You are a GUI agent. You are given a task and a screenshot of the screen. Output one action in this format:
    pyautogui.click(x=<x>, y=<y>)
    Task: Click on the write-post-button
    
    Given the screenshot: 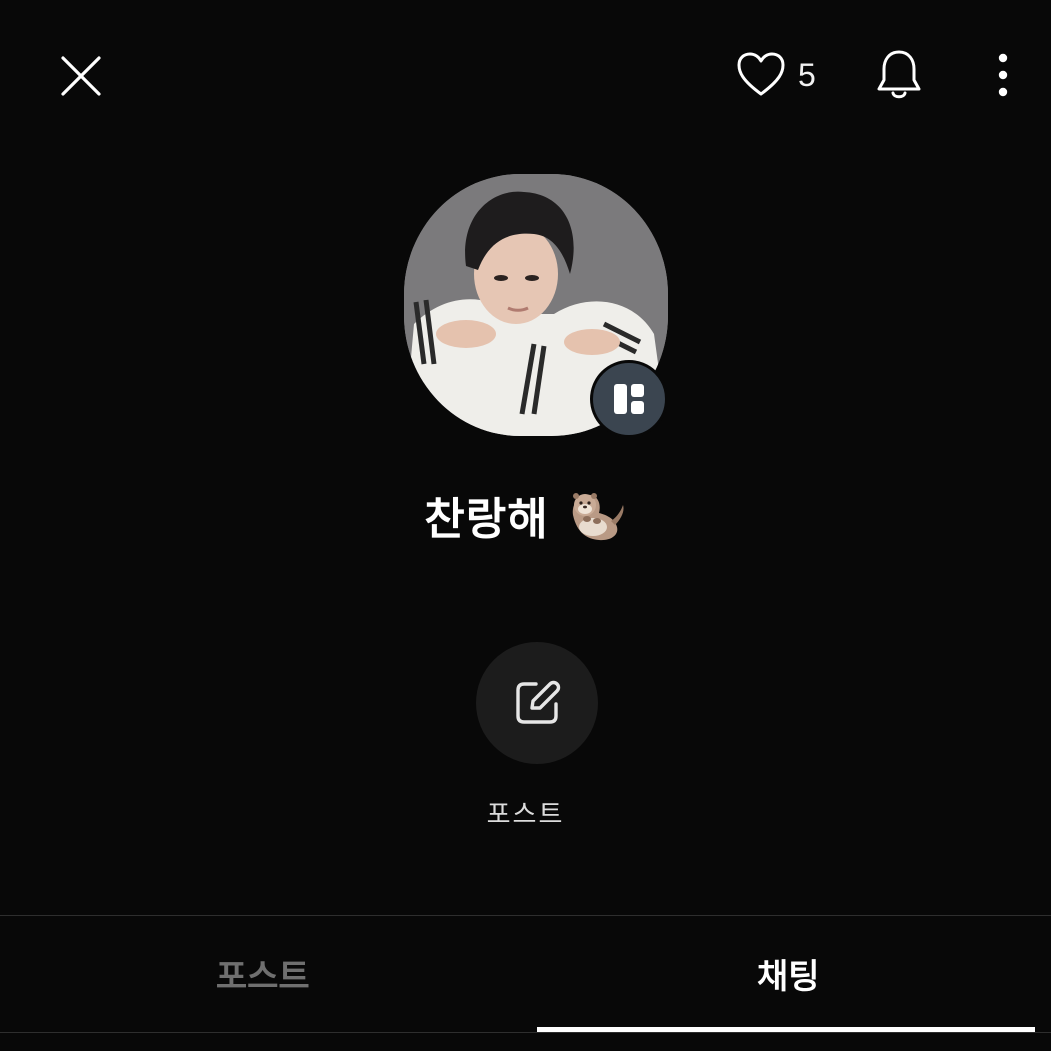 What is the action you would take?
    pyautogui.click(x=537, y=703)
    